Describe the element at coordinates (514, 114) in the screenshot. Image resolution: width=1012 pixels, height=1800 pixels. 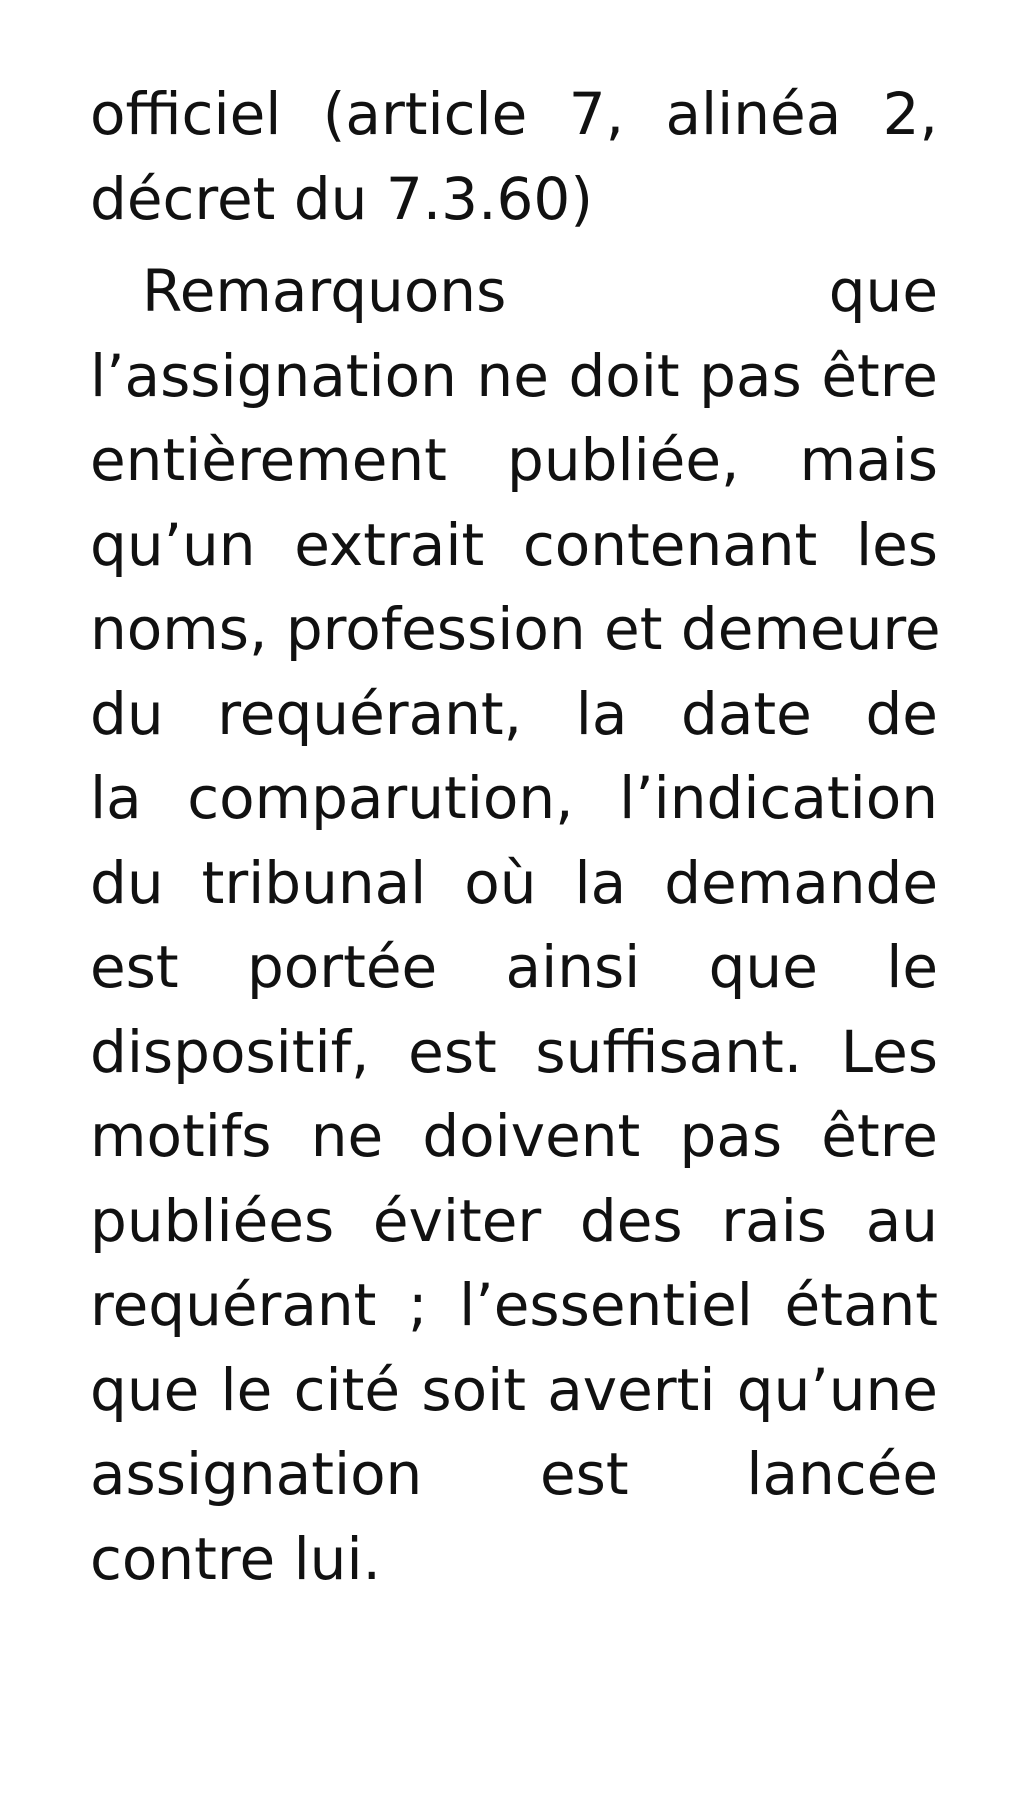
I see `text-line: officiel (article 7, alinéa 2,` at that location.